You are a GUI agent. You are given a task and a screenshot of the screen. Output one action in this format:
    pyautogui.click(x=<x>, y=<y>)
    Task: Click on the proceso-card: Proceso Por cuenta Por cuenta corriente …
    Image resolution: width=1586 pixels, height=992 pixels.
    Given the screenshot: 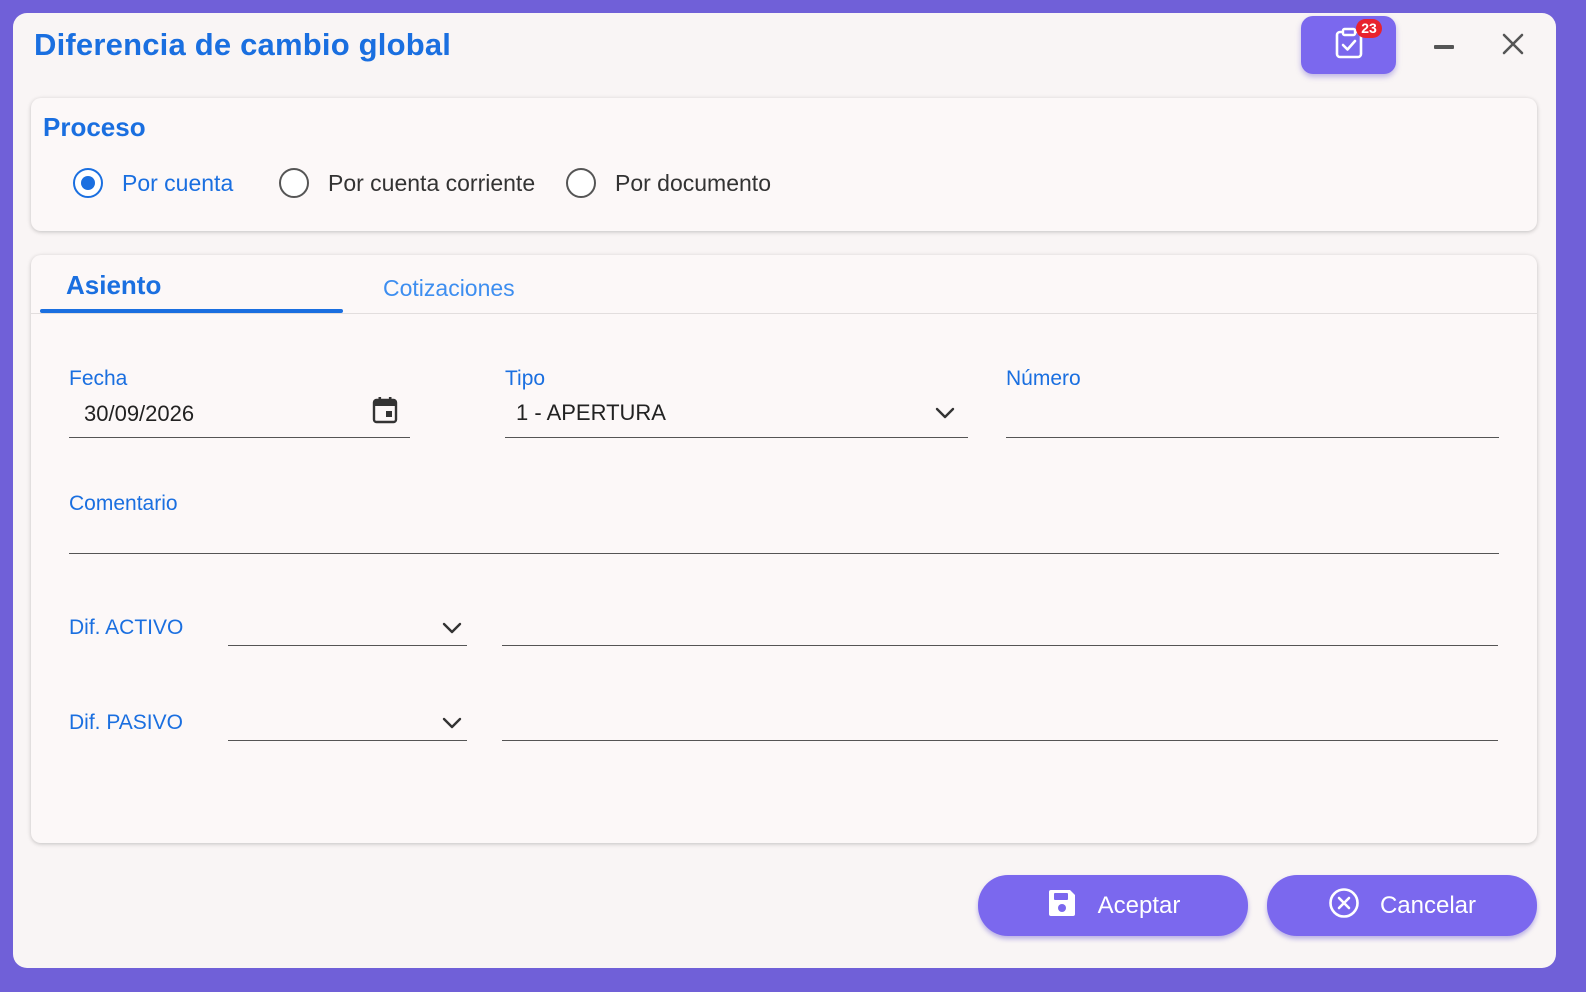 What is the action you would take?
    pyautogui.click(x=784, y=164)
    